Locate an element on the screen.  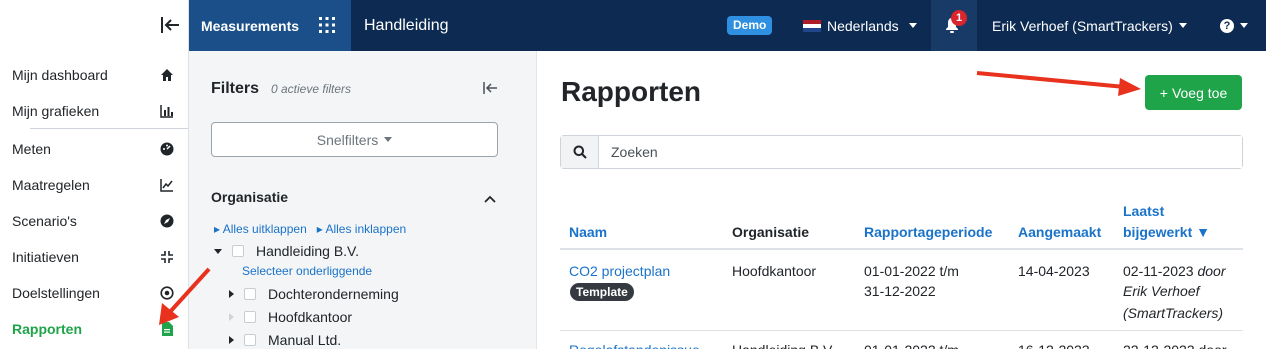
row-updated: 02-11-2023 door is located at coordinates (1174, 271).